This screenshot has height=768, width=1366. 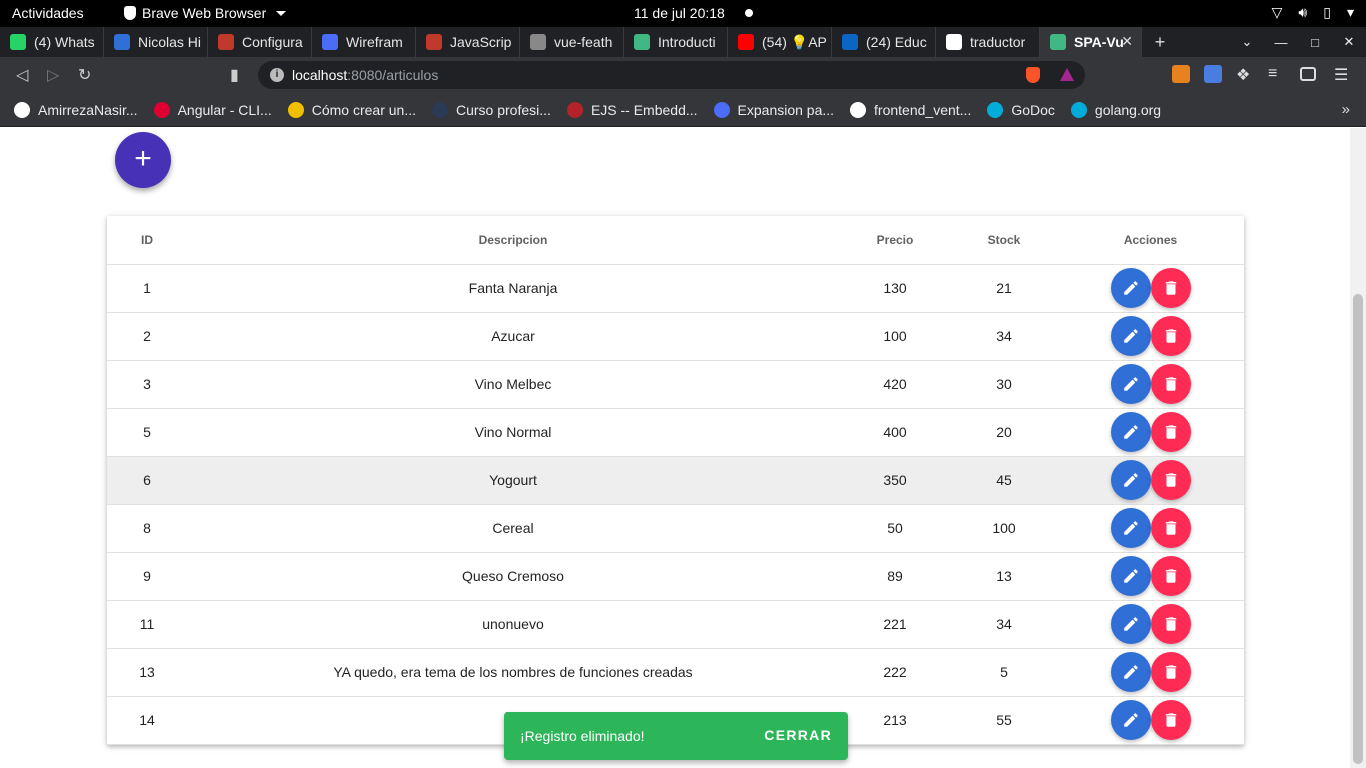 I want to click on maximize-icon: □, so click(x=1315, y=42).